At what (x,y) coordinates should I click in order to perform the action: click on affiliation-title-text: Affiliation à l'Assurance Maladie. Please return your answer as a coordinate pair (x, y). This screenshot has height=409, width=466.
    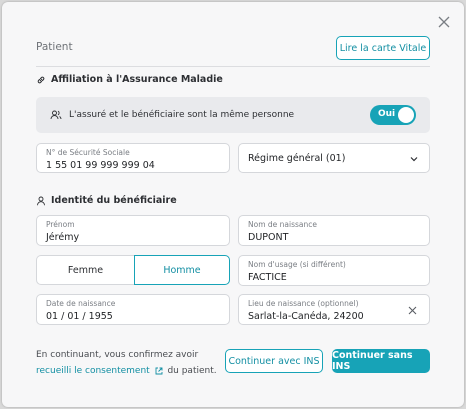
    Looking at the image, I should click on (137, 79).